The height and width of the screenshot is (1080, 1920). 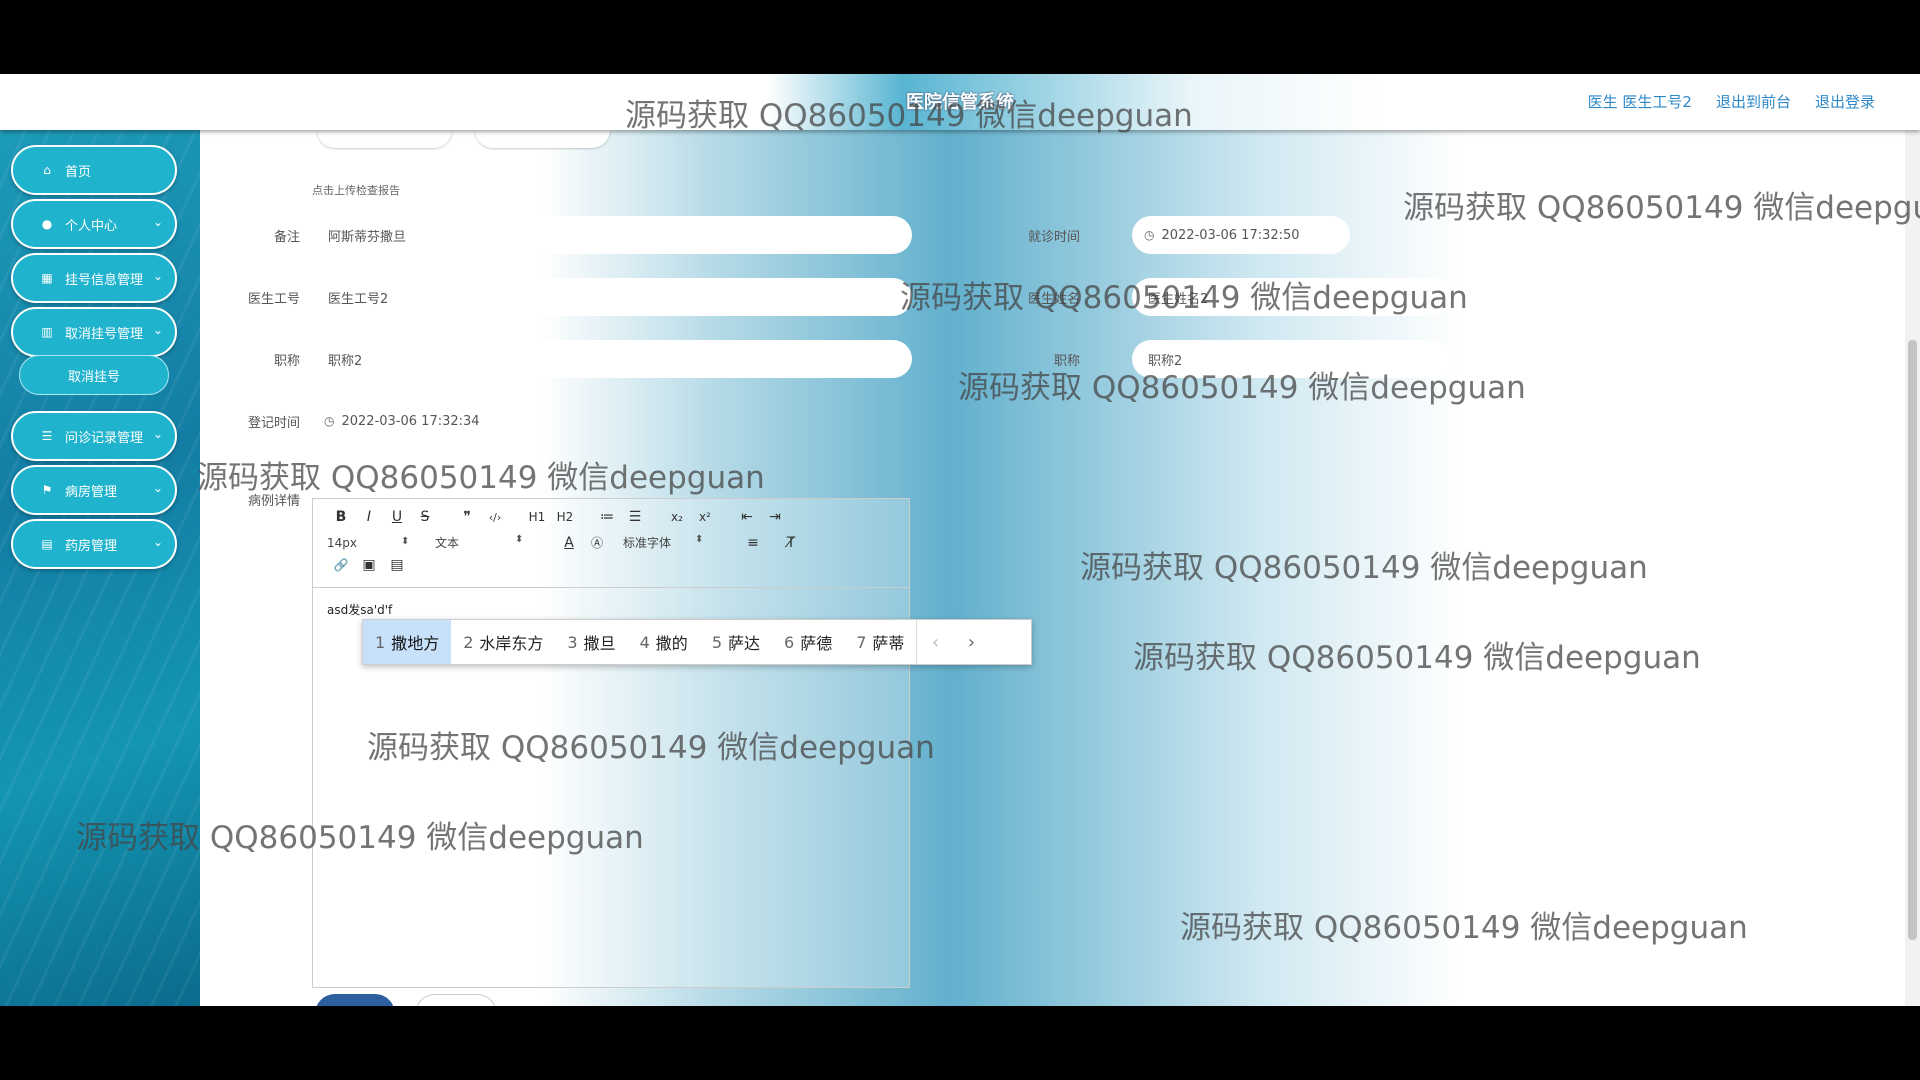 What do you see at coordinates (664, 642) in the screenshot?
I see `ime-candidate: 4 撒的` at bounding box center [664, 642].